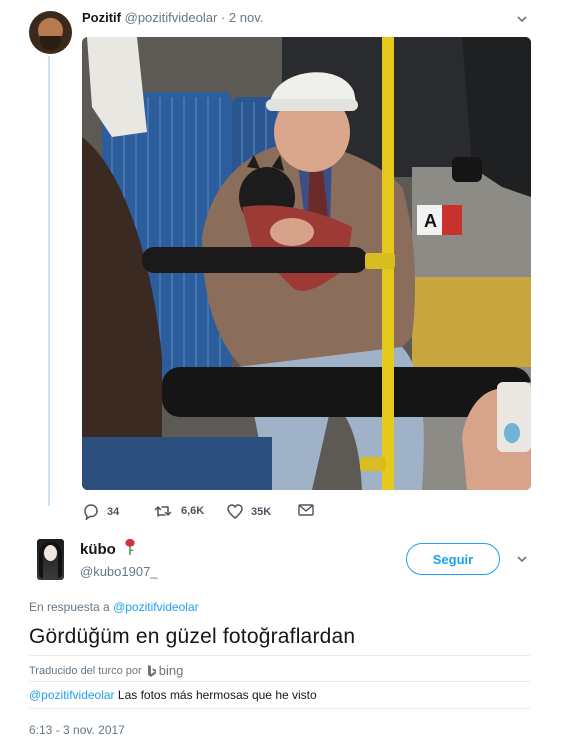  What do you see at coordinates (113, 512) in the screenshot?
I see `reply-count: 34` at bounding box center [113, 512].